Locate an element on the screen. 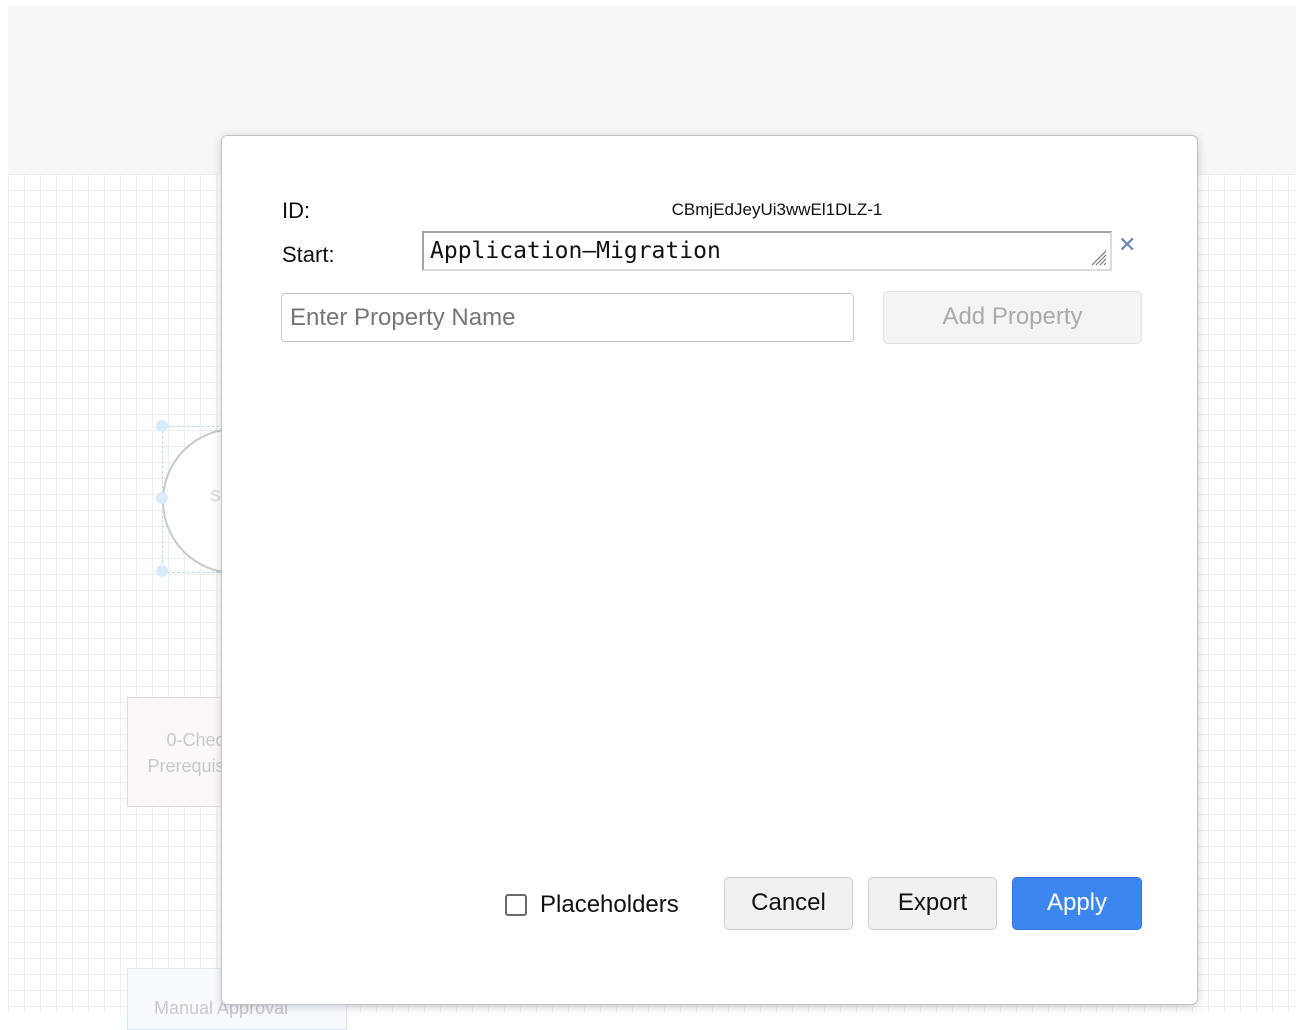 The height and width of the screenshot is (1030, 1301). cancel-button: Cancel is located at coordinates (788, 903).